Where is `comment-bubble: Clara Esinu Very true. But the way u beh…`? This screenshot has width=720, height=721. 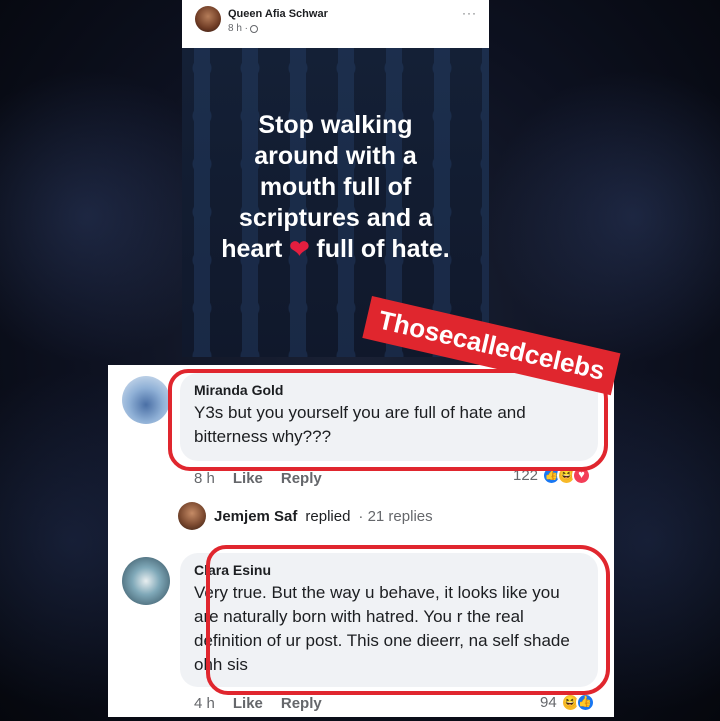 comment-bubble: Clara Esinu Very true. But the way u beh… is located at coordinates (389, 620).